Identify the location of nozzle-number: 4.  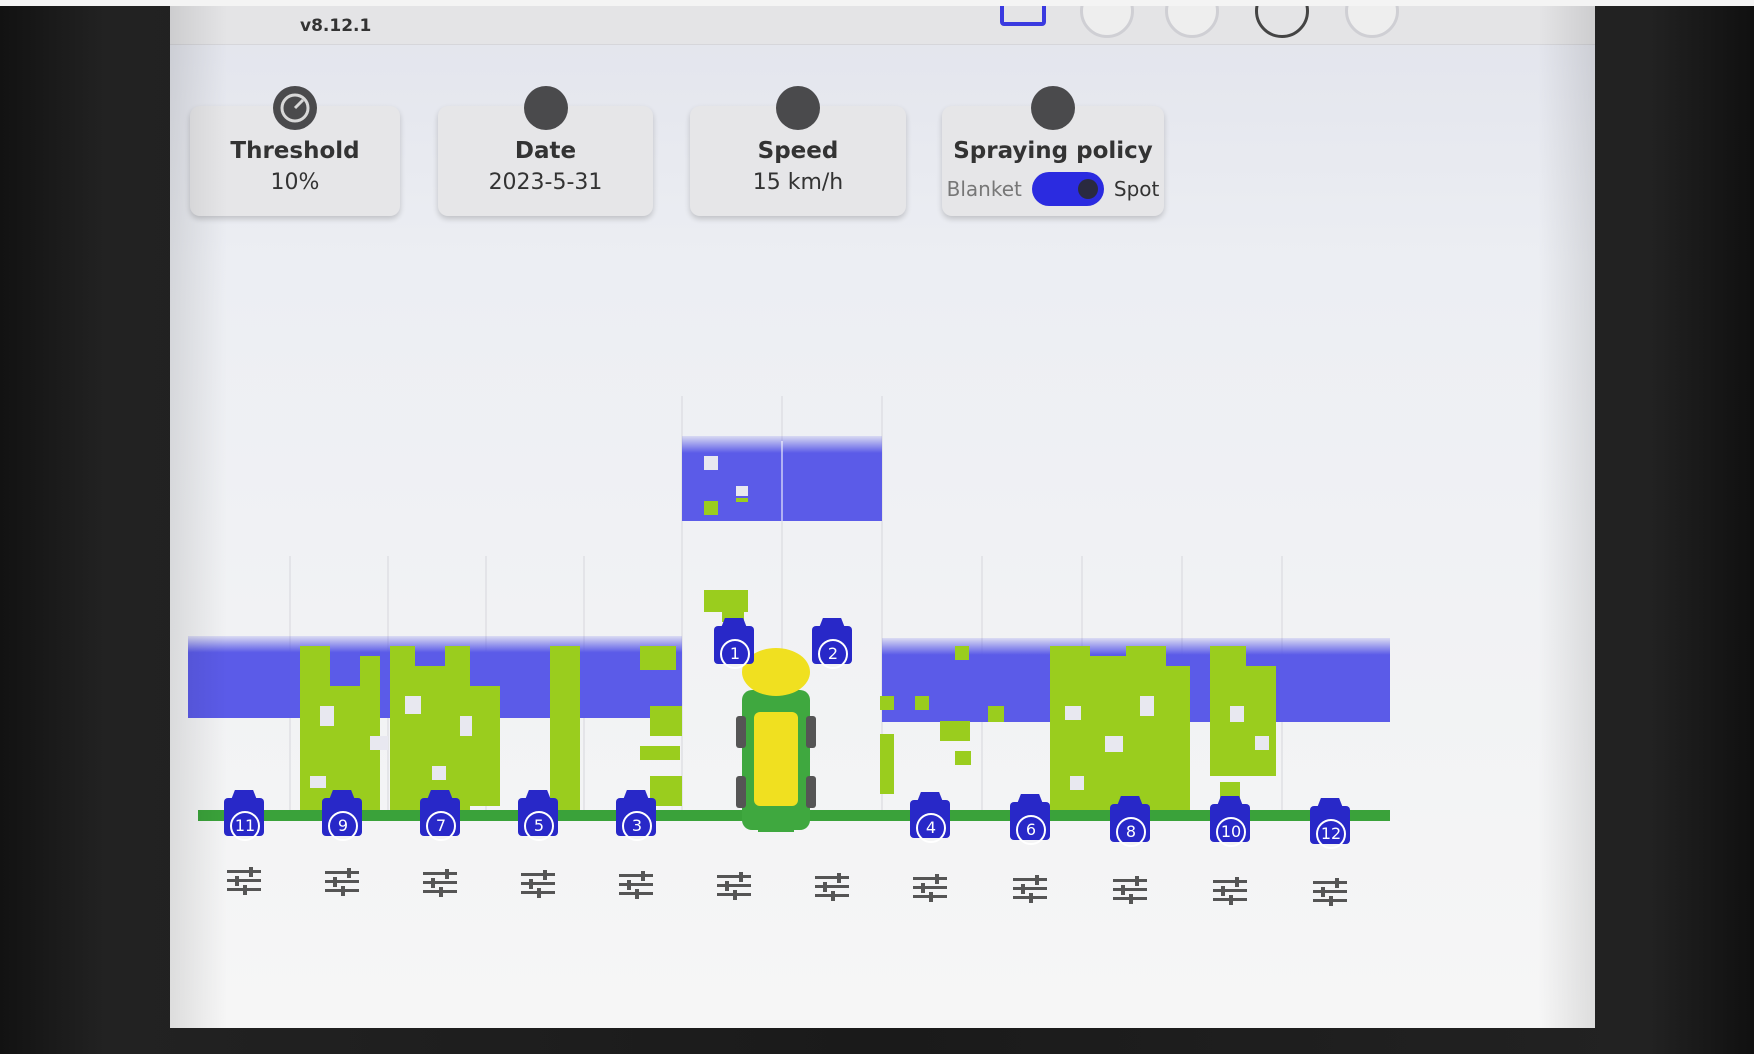
(931, 828).